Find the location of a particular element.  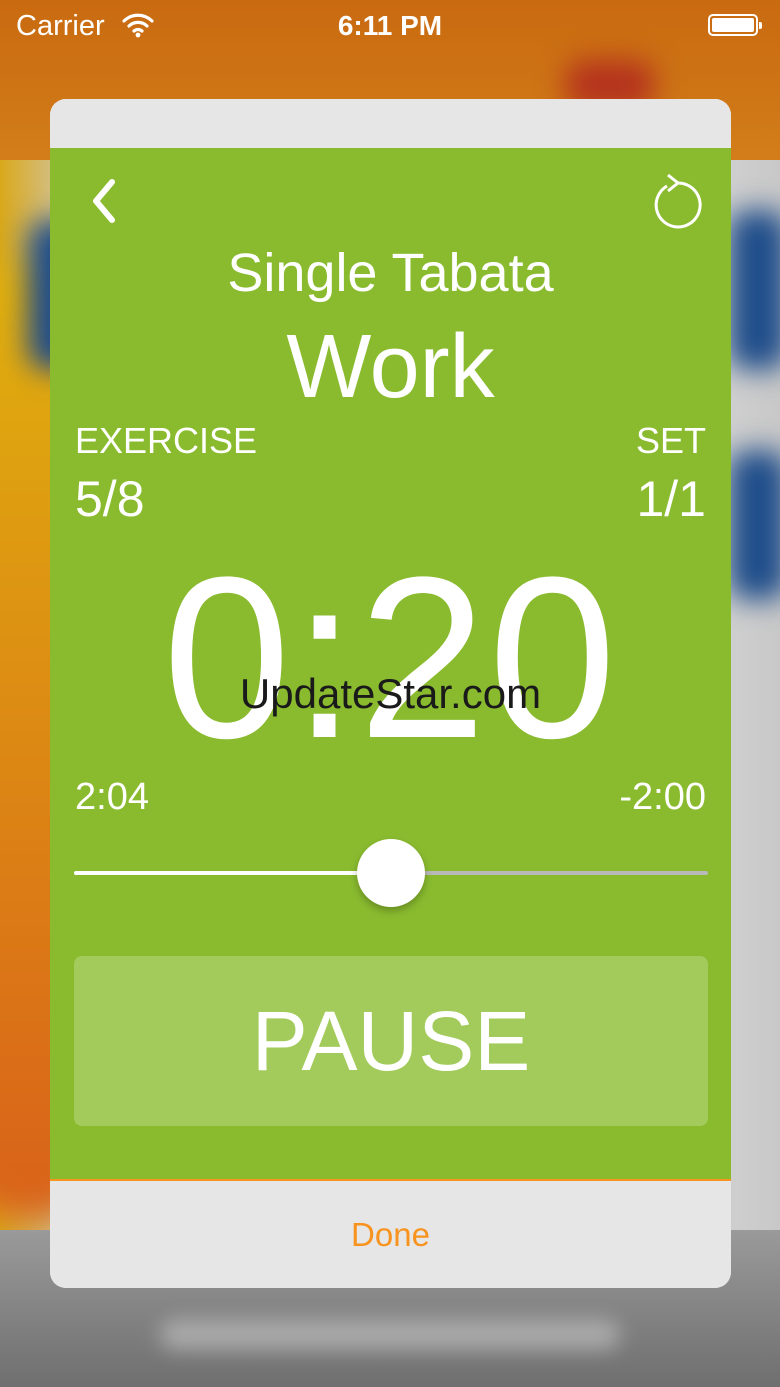

background-text is located at coordinates (390, 1335).